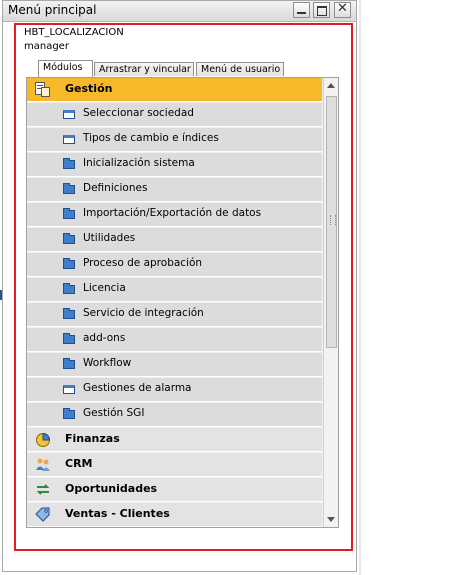  I want to click on scroll-down-icon, so click(331, 519).